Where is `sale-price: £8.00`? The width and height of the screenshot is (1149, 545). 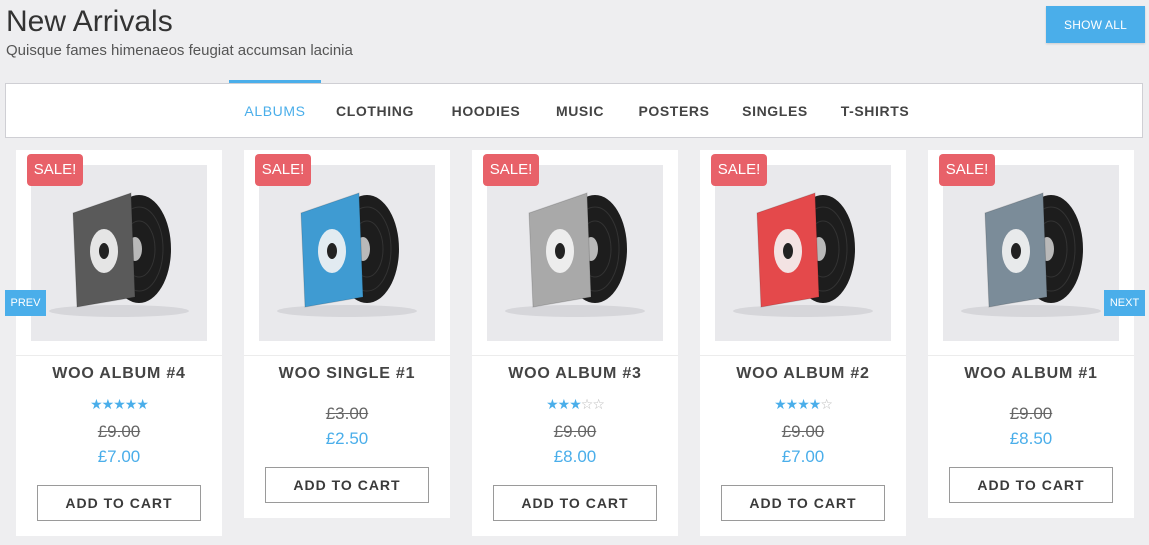
sale-price: £8.00 is located at coordinates (575, 456).